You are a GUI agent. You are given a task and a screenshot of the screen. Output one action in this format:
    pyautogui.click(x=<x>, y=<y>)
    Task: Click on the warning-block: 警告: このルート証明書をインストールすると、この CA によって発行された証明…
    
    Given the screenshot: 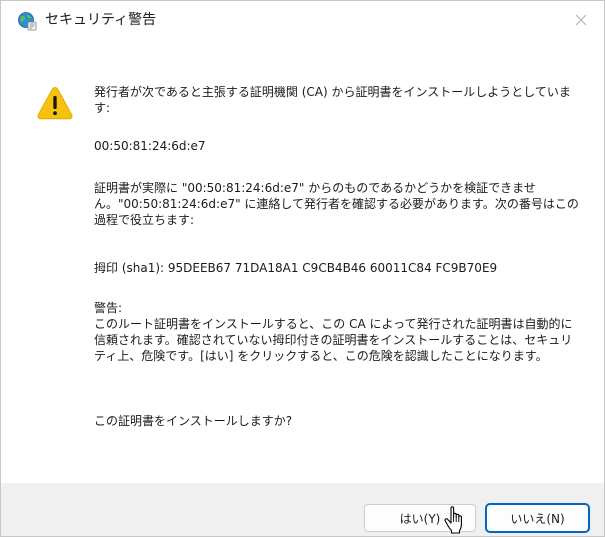 What is the action you would take?
    pyautogui.click(x=339, y=332)
    